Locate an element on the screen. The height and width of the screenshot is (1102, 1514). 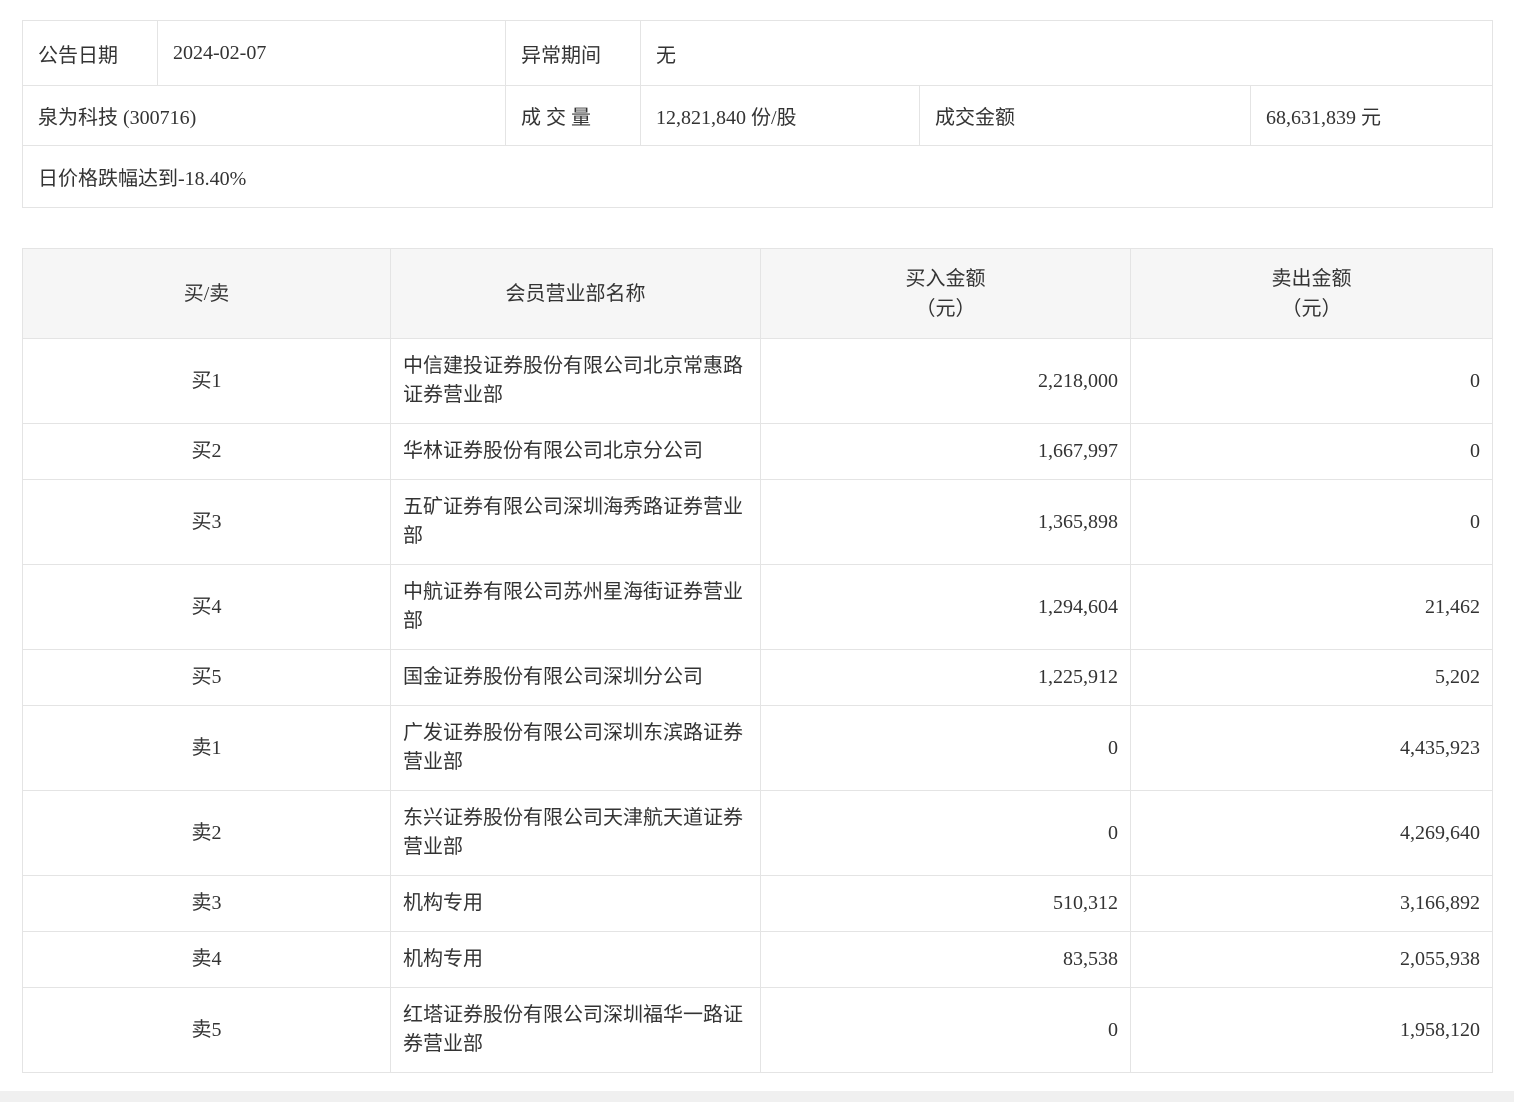
sell-amount-cell: 3,166,892 is located at coordinates (1311, 903).